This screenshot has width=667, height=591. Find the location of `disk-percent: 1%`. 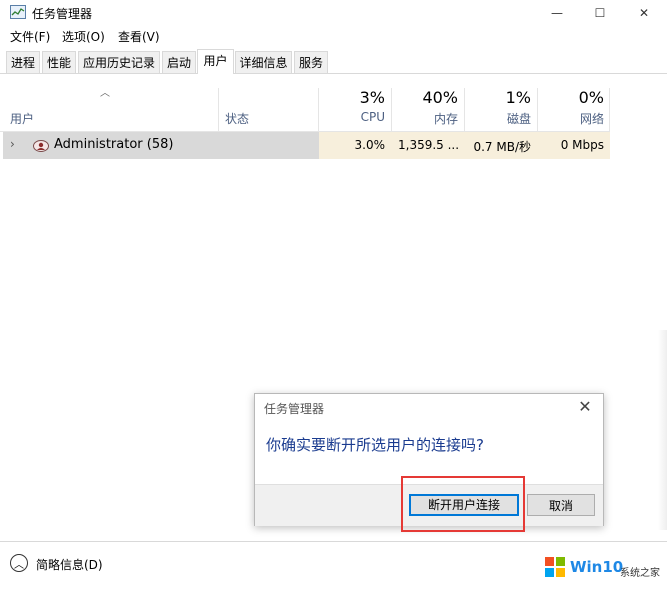

disk-percent: 1% is located at coordinates (518, 97).